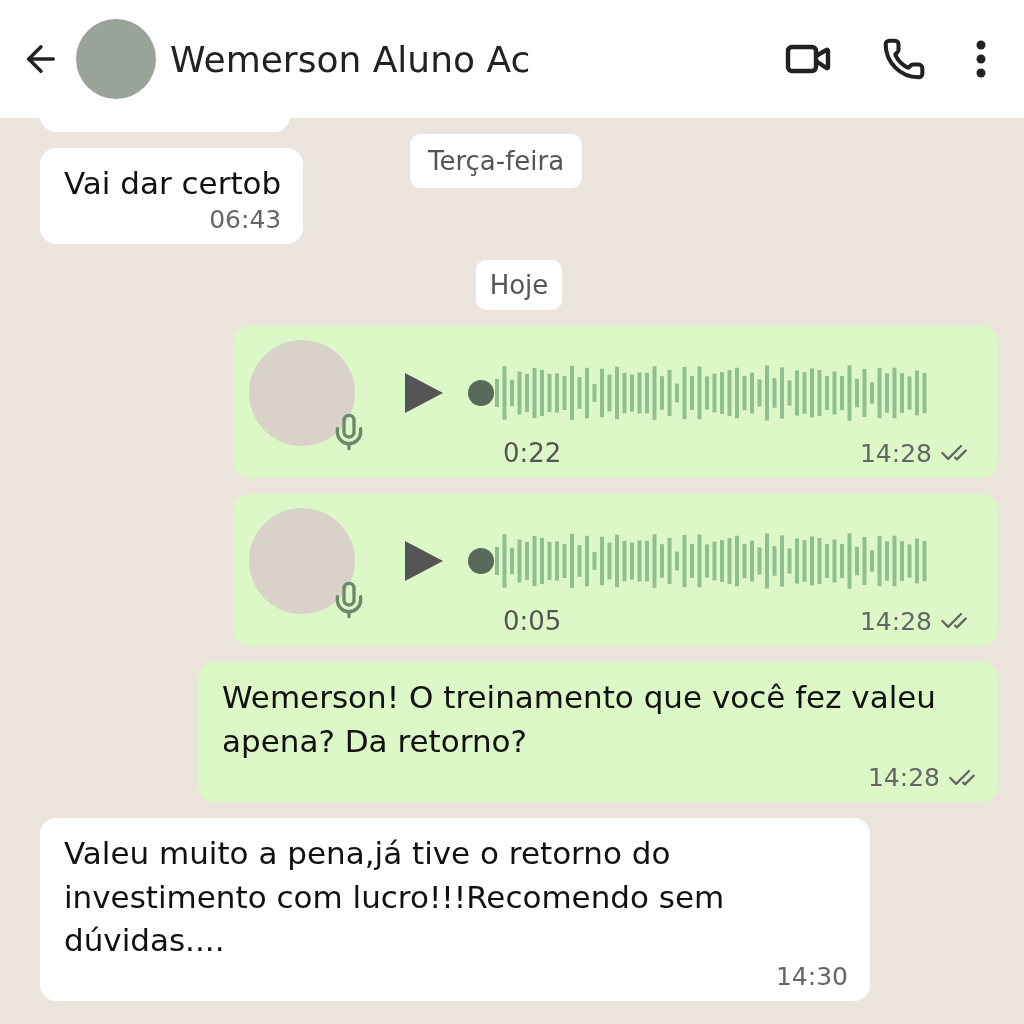  What do you see at coordinates (904, 59) in the screenshot?
I see `phone-icon` at bounding box center [904, 59].